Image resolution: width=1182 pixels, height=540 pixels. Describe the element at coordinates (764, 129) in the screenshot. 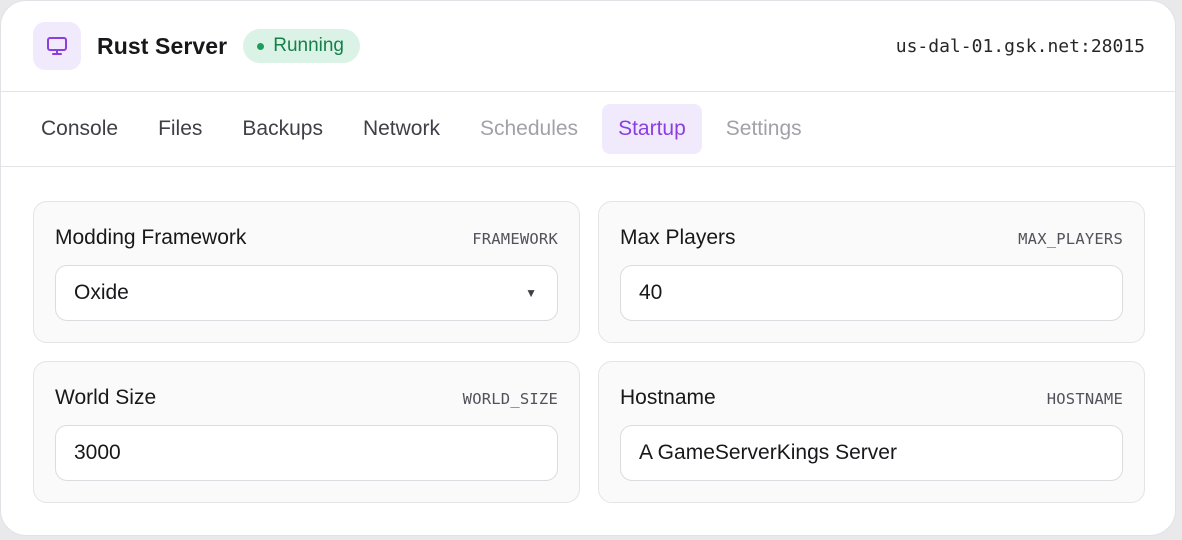

I see `tab-settings: Settings` at that location.